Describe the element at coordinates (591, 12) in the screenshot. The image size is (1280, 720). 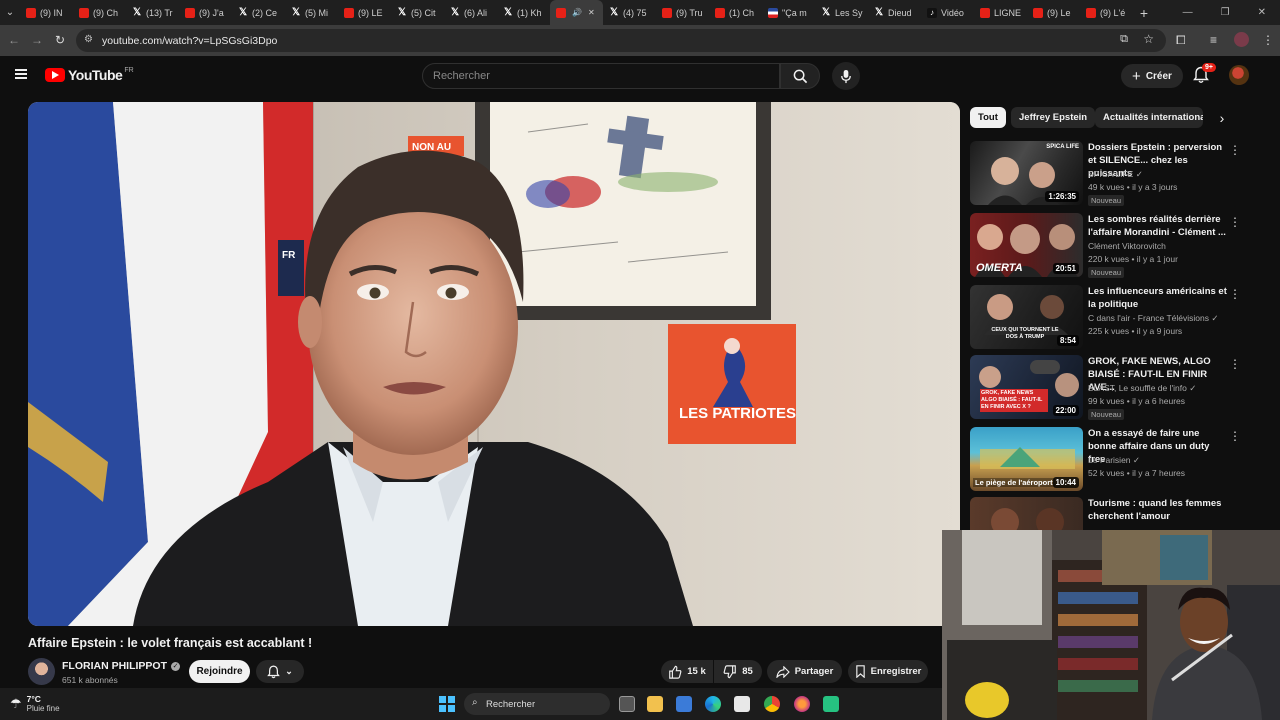
I see `close-tab-icon: ✕` at that location.